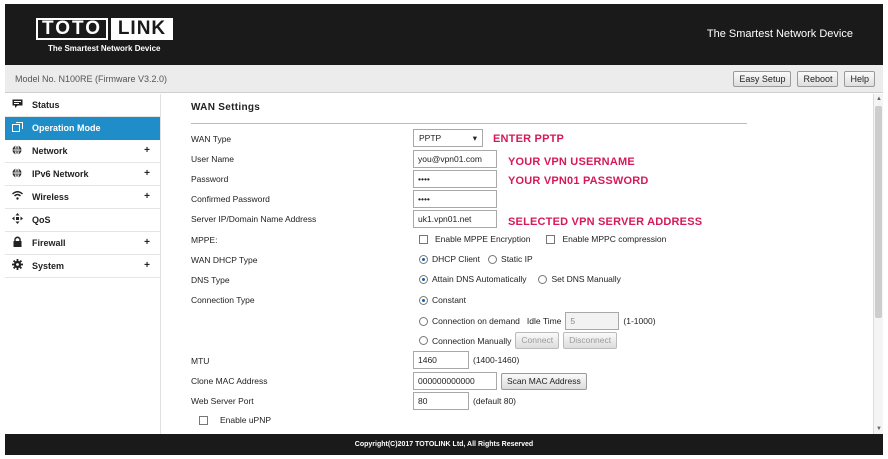 The height and width of the screenshot is (459, 888). What do you see at coordinates (17, 266) in the screenshot?
I see `gear-icon` at bounding box center [17, 266].